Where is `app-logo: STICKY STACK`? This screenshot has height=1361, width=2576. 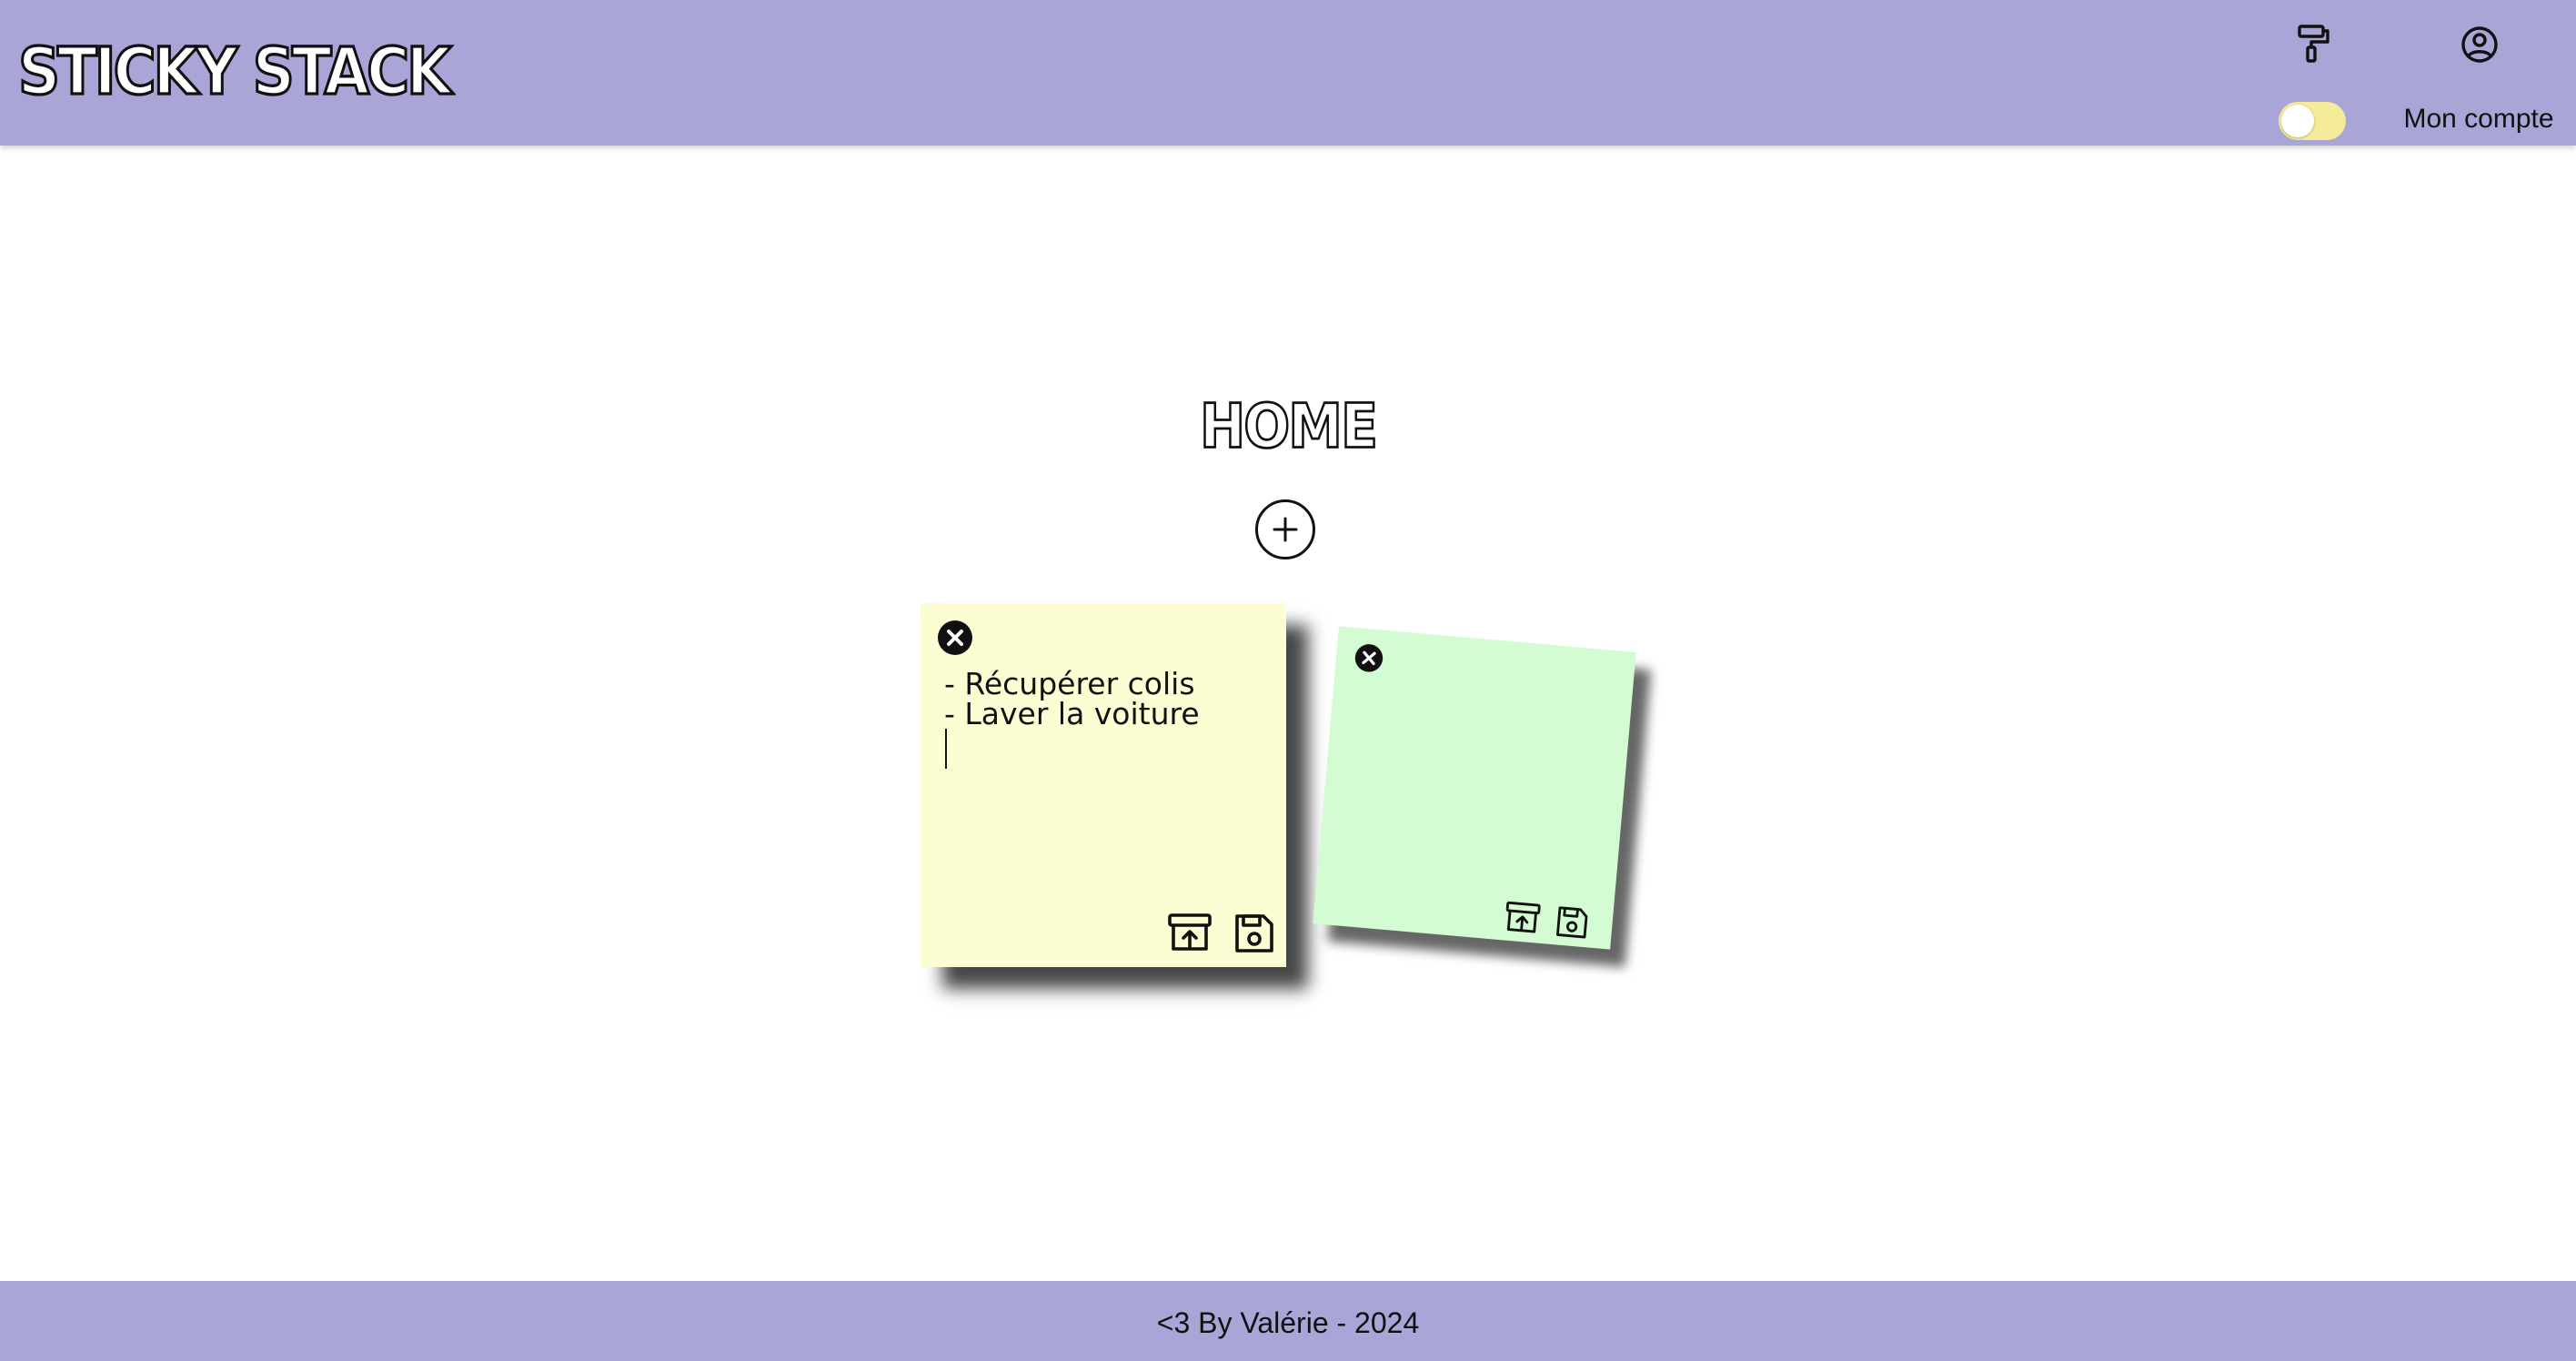 app-logo: STICKY STACK is located at coordinates (235, 72).